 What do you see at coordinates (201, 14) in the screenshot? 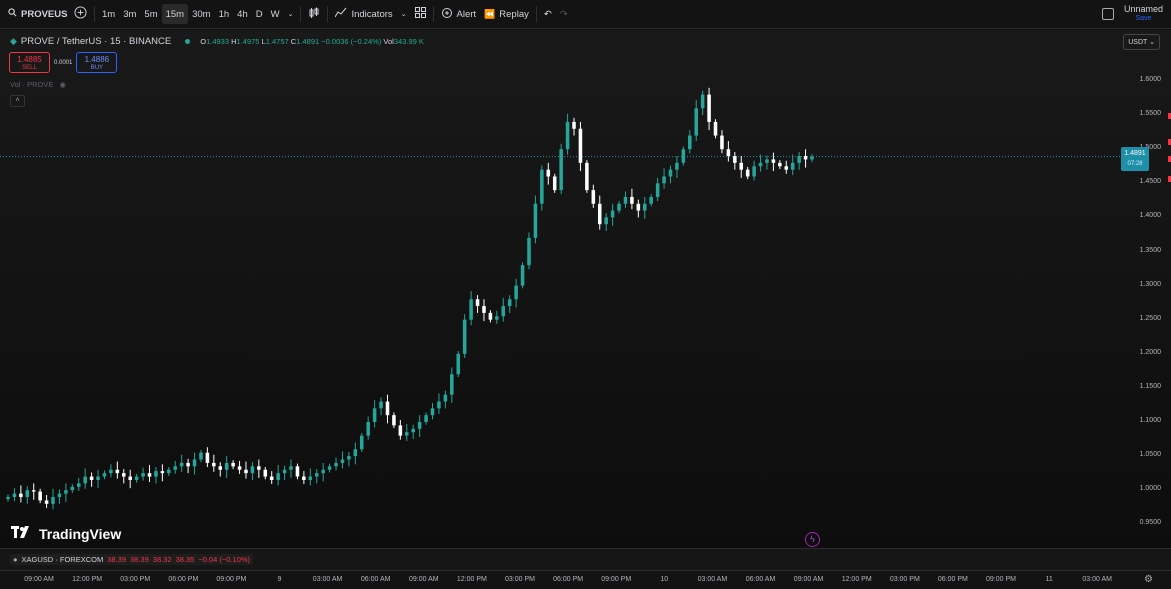
I see `interval-30m: 30m` at bounding box center [201, 14].